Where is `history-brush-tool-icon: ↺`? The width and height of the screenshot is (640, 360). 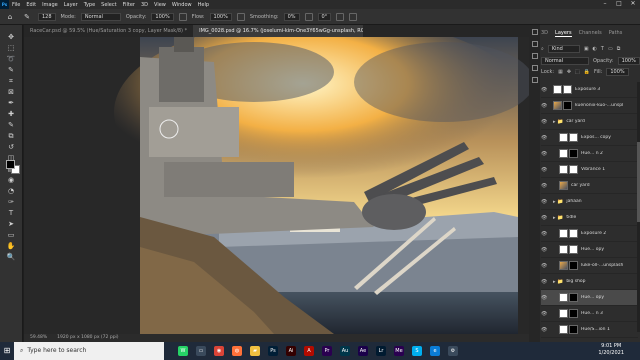
history-brush-tool-icon: ↺ is located at coordinates (11, 147).